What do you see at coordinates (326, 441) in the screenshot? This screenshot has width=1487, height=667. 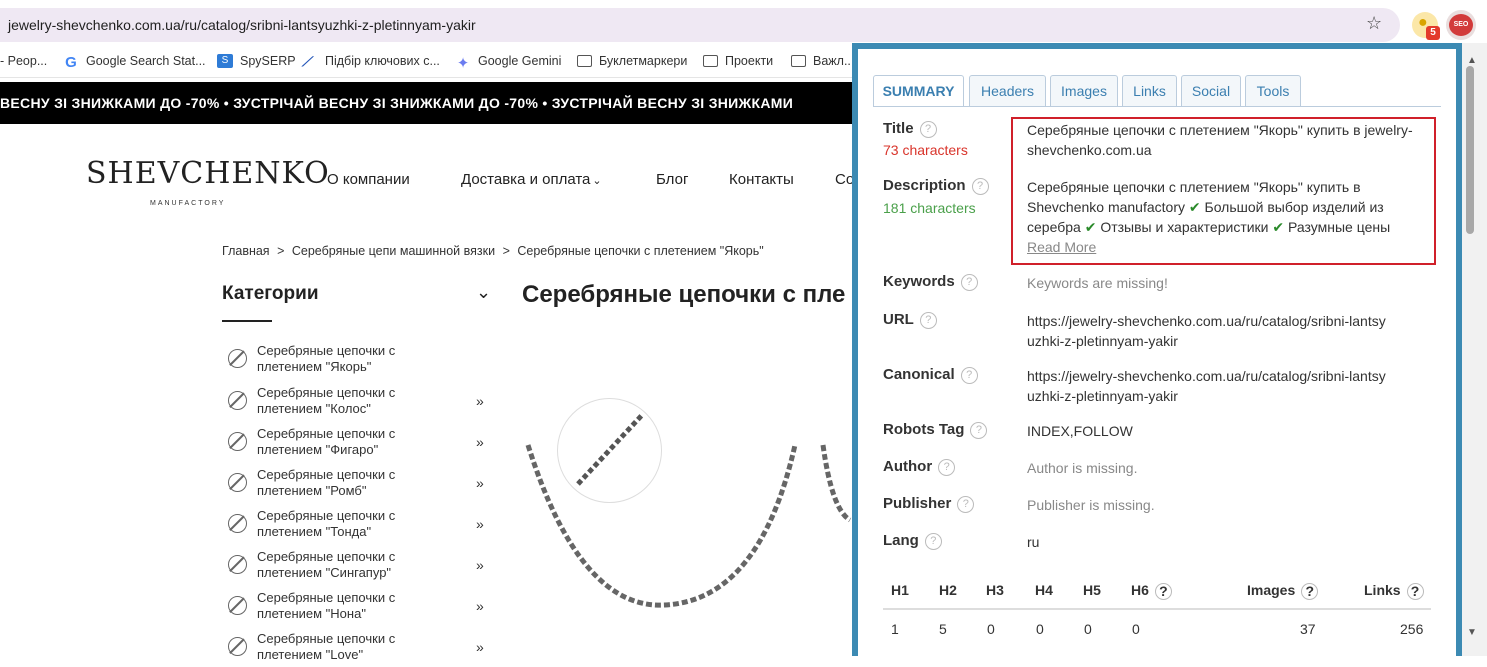 I see `category-label: Серебряные цепочки с плетением "Фигаро"` at bounding box center [326, 441].